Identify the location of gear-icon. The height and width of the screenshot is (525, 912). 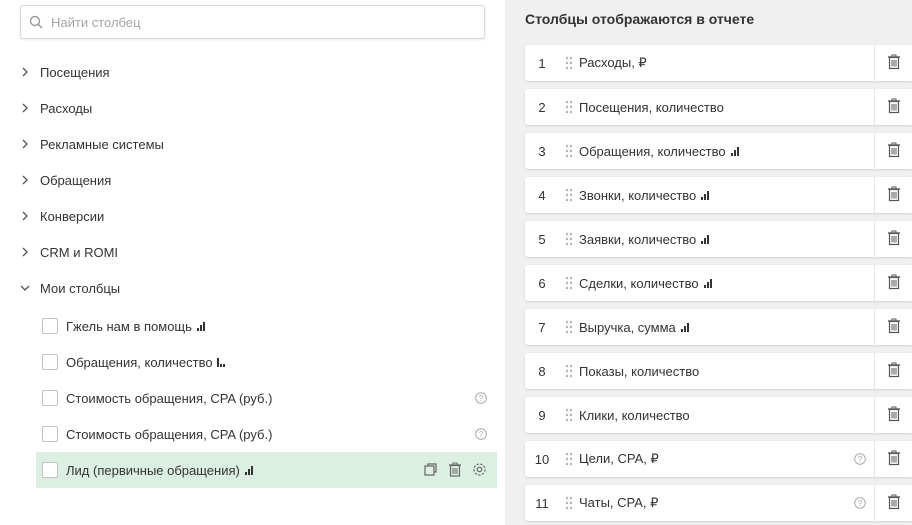
(479, 471).